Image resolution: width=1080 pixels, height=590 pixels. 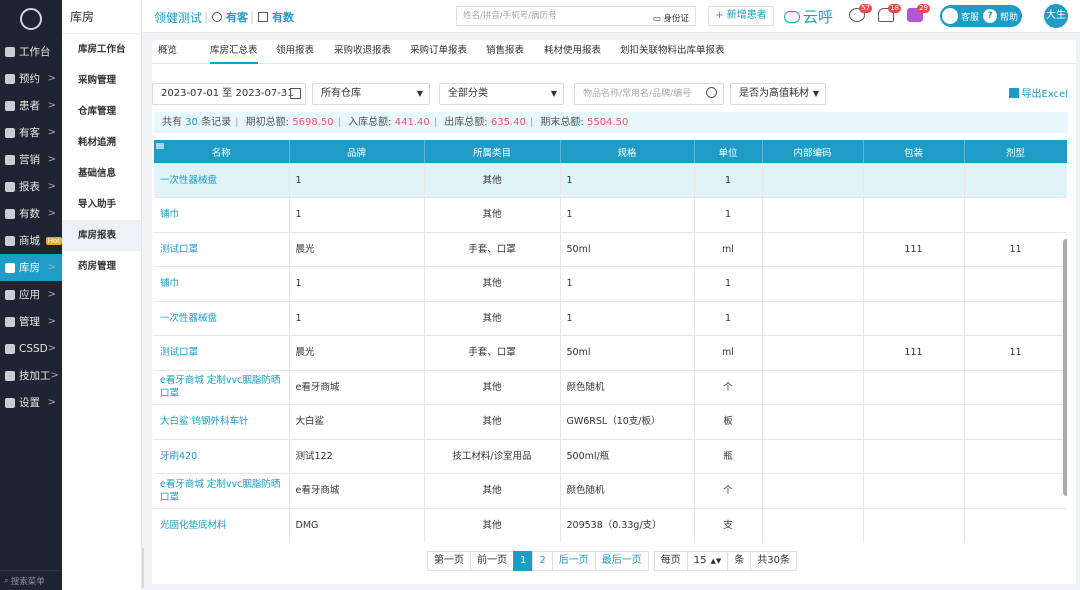 What do you see at coordinates (31, 321) in the screenshot?
I see `nav-item-10: 管理 >` at bounding box center [31, 321].